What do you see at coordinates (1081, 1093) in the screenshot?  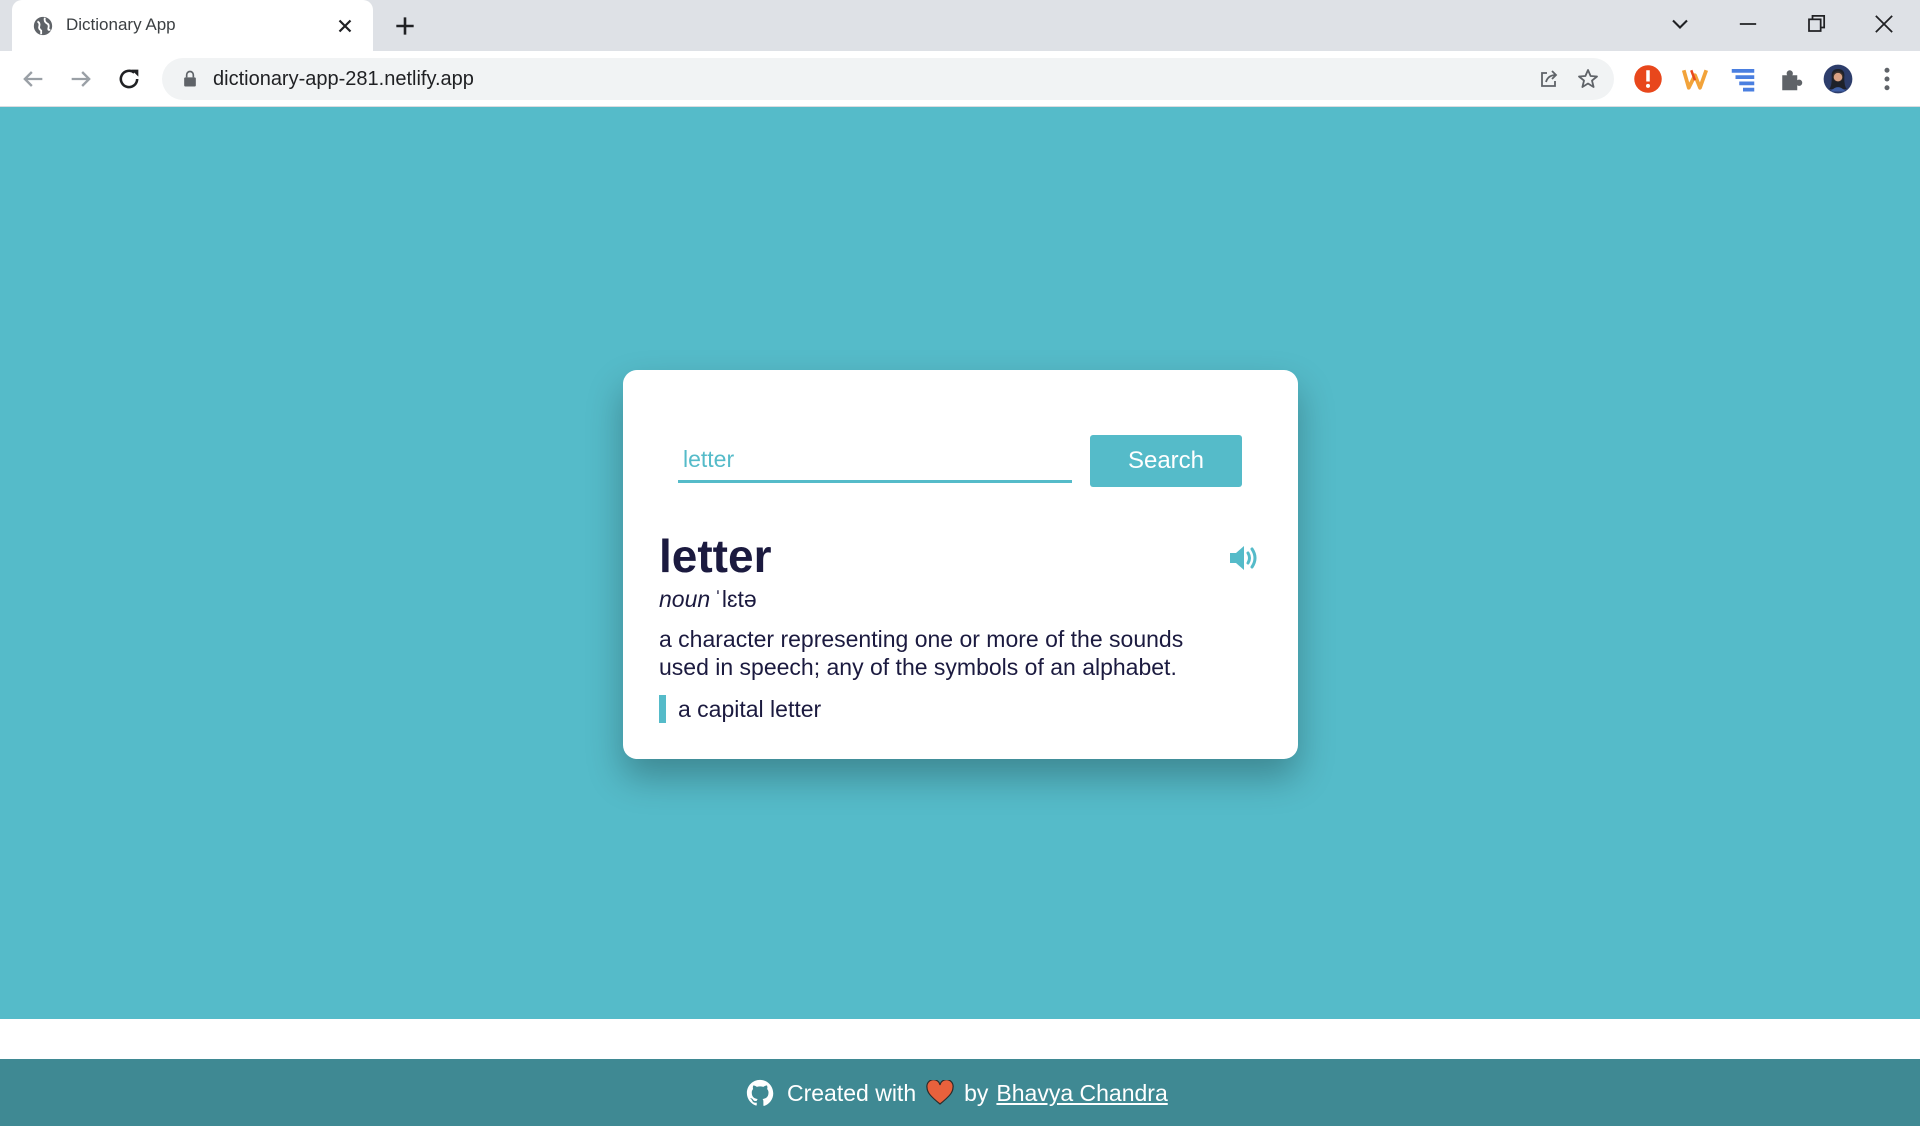 I see `author-link: Bhavya Chandra` at bounding box center [1081, 1093].